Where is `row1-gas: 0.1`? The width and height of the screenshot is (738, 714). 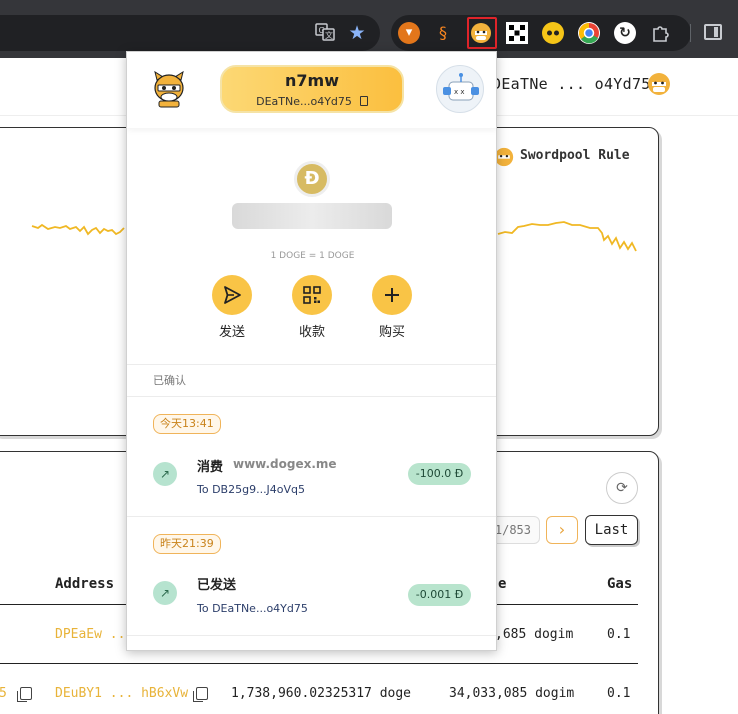
row1-gas: 0.1 is located at coordinates (619, 634).